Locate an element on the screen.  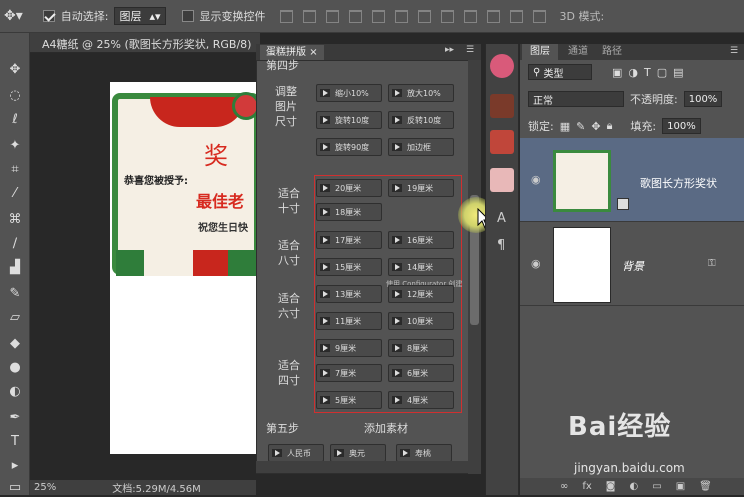
brush-icon: ∕ is located at coordinates (15, 244).